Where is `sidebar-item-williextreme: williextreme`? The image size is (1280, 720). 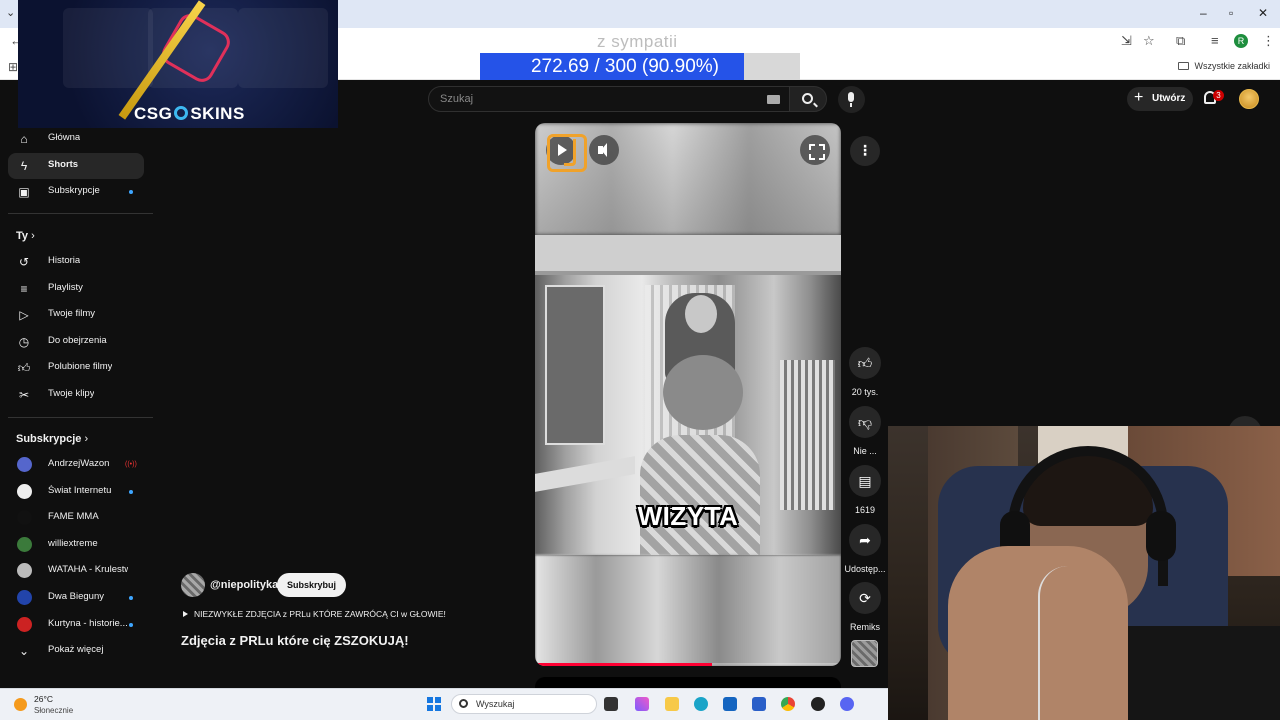 sidebar-item-williextreme: williextreme is located at coordinates (76, 545).